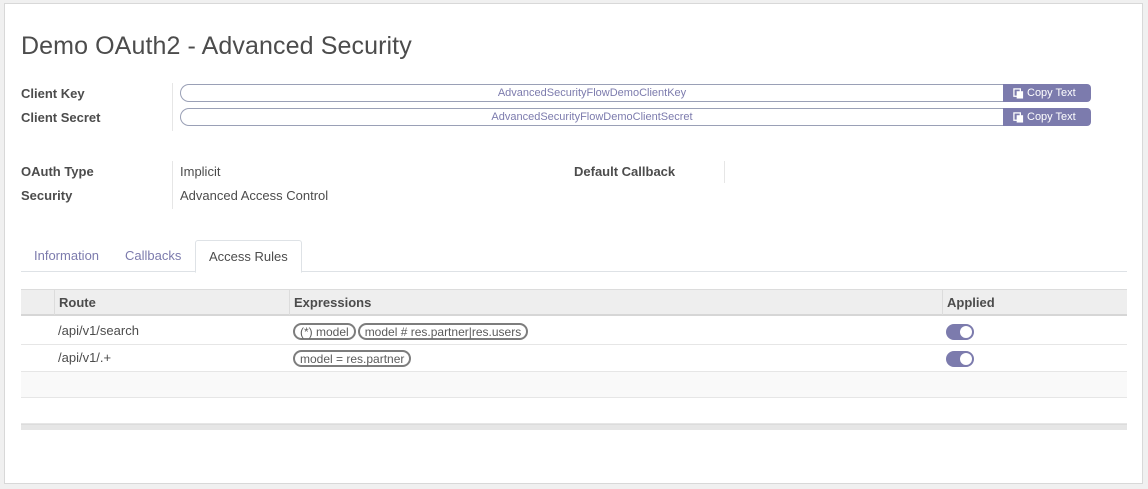 This screenshot has width=1148, height=489. What do you see at coordinates (171, 302) in the screenshot?
I see `column-route: Route` at bounding box center [171, 302].